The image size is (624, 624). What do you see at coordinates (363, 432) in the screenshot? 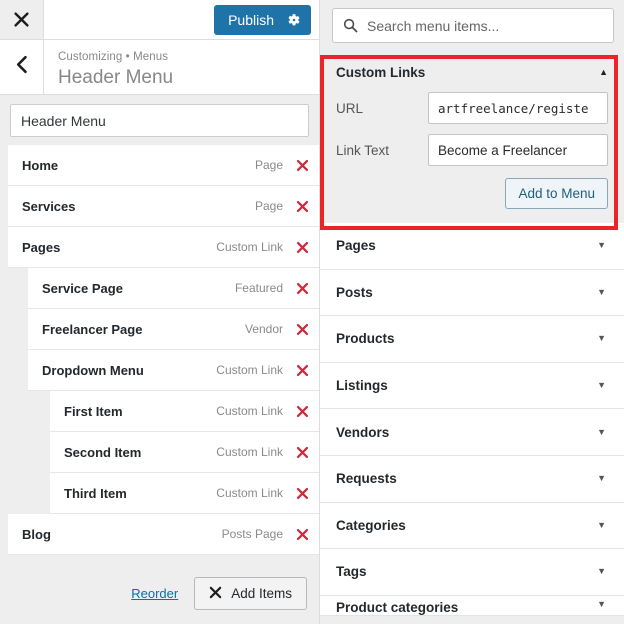
I see `accordion-item-label: Vendors` at bounding box center [363, 432].